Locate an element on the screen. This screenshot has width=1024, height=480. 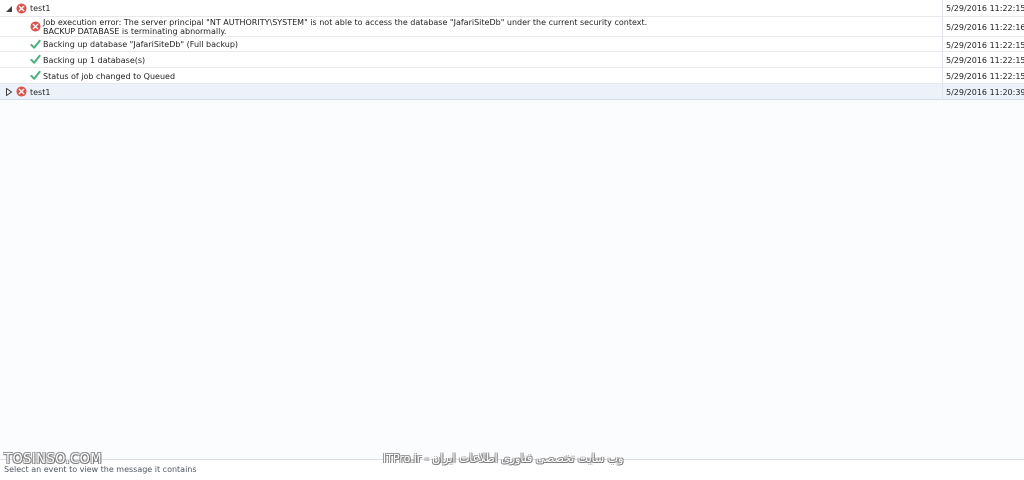
collapse-triangle-icon is located at coordinates (9, 9).